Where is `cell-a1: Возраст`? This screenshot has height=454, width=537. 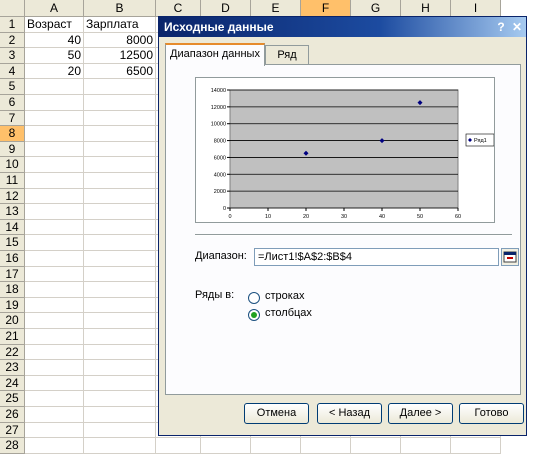 cell-a1: Возраст is located at coordinates (54, 25).